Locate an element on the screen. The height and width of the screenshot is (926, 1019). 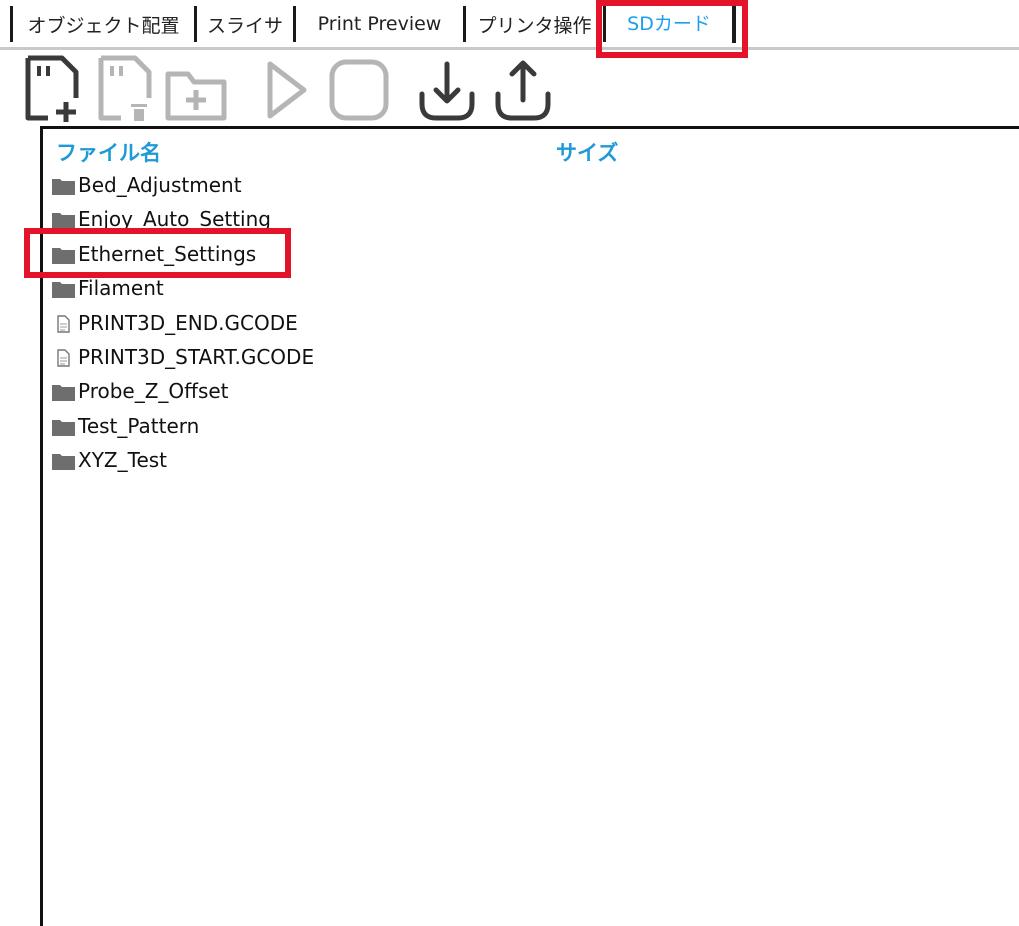
file-list-item: XYZ_Test is located at coordinates (109, 460).